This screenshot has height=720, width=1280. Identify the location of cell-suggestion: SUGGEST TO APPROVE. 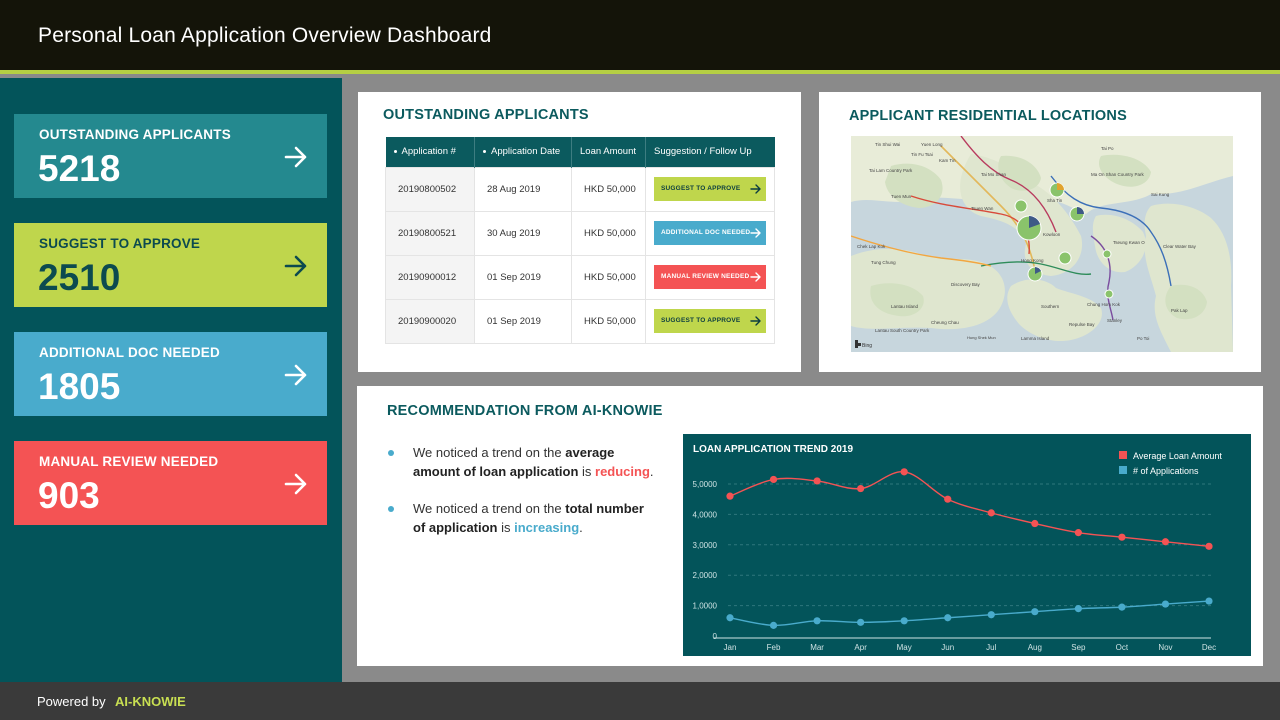
(710, 321).